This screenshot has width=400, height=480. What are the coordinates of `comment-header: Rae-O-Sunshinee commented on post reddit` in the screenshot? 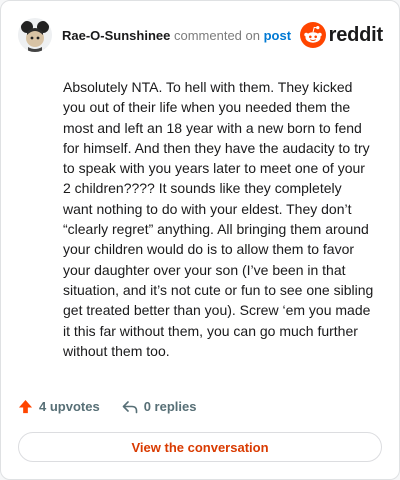 It's located at (200, 35).